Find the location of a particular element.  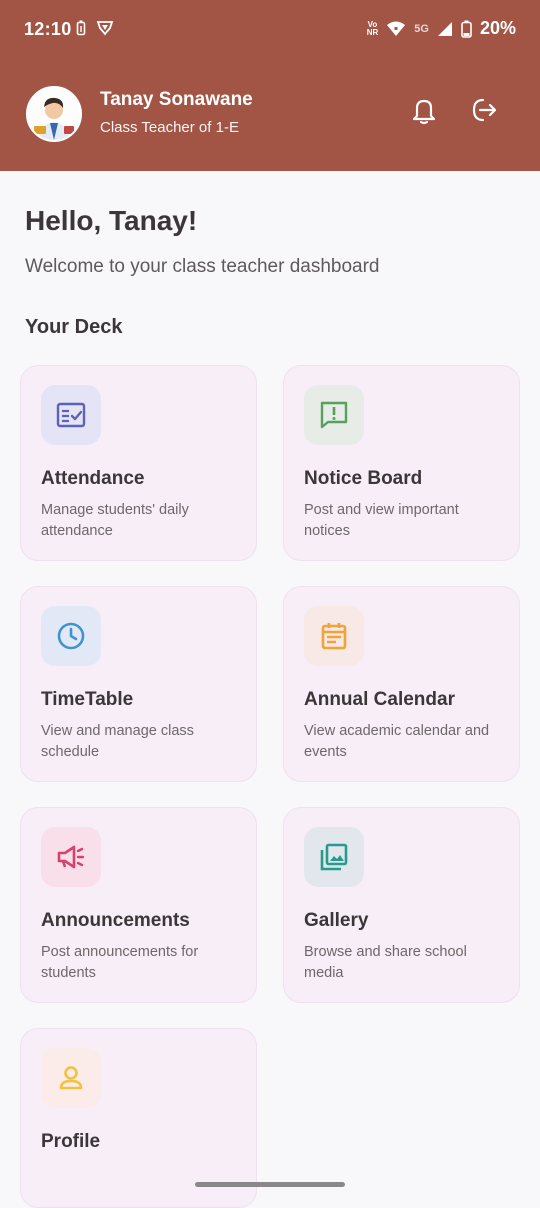

status-left-icons is located at coordinates (95, 28).